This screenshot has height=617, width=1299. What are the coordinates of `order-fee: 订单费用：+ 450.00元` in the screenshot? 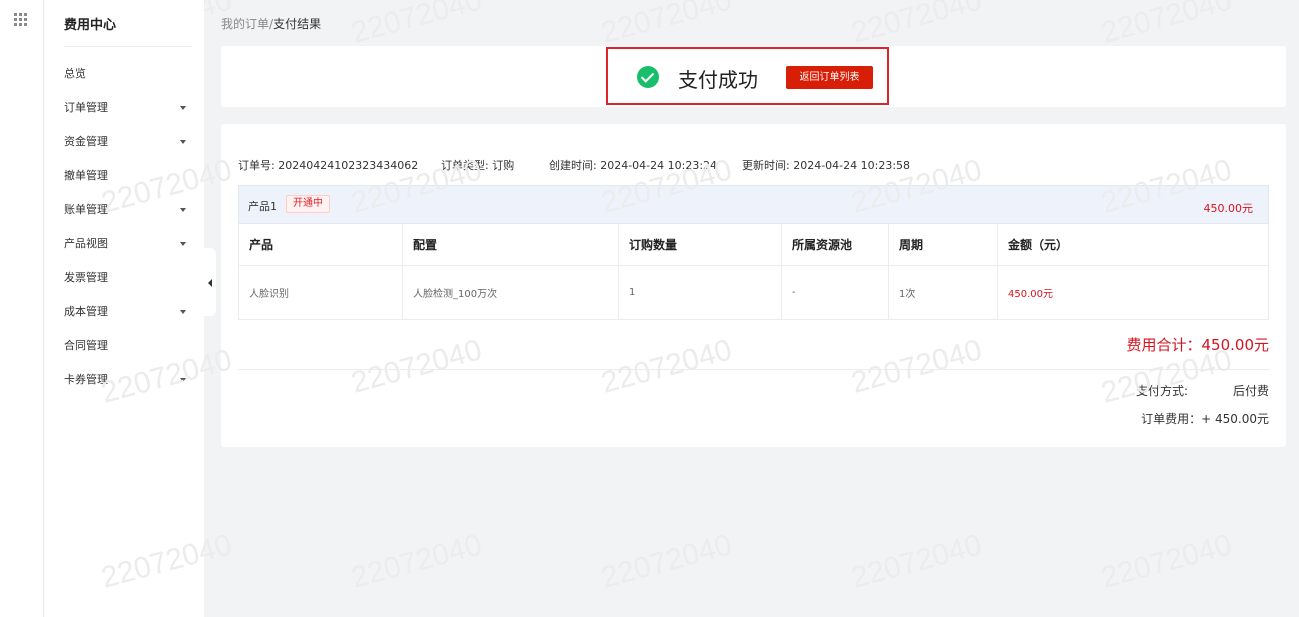 It's located at (1205, 419).